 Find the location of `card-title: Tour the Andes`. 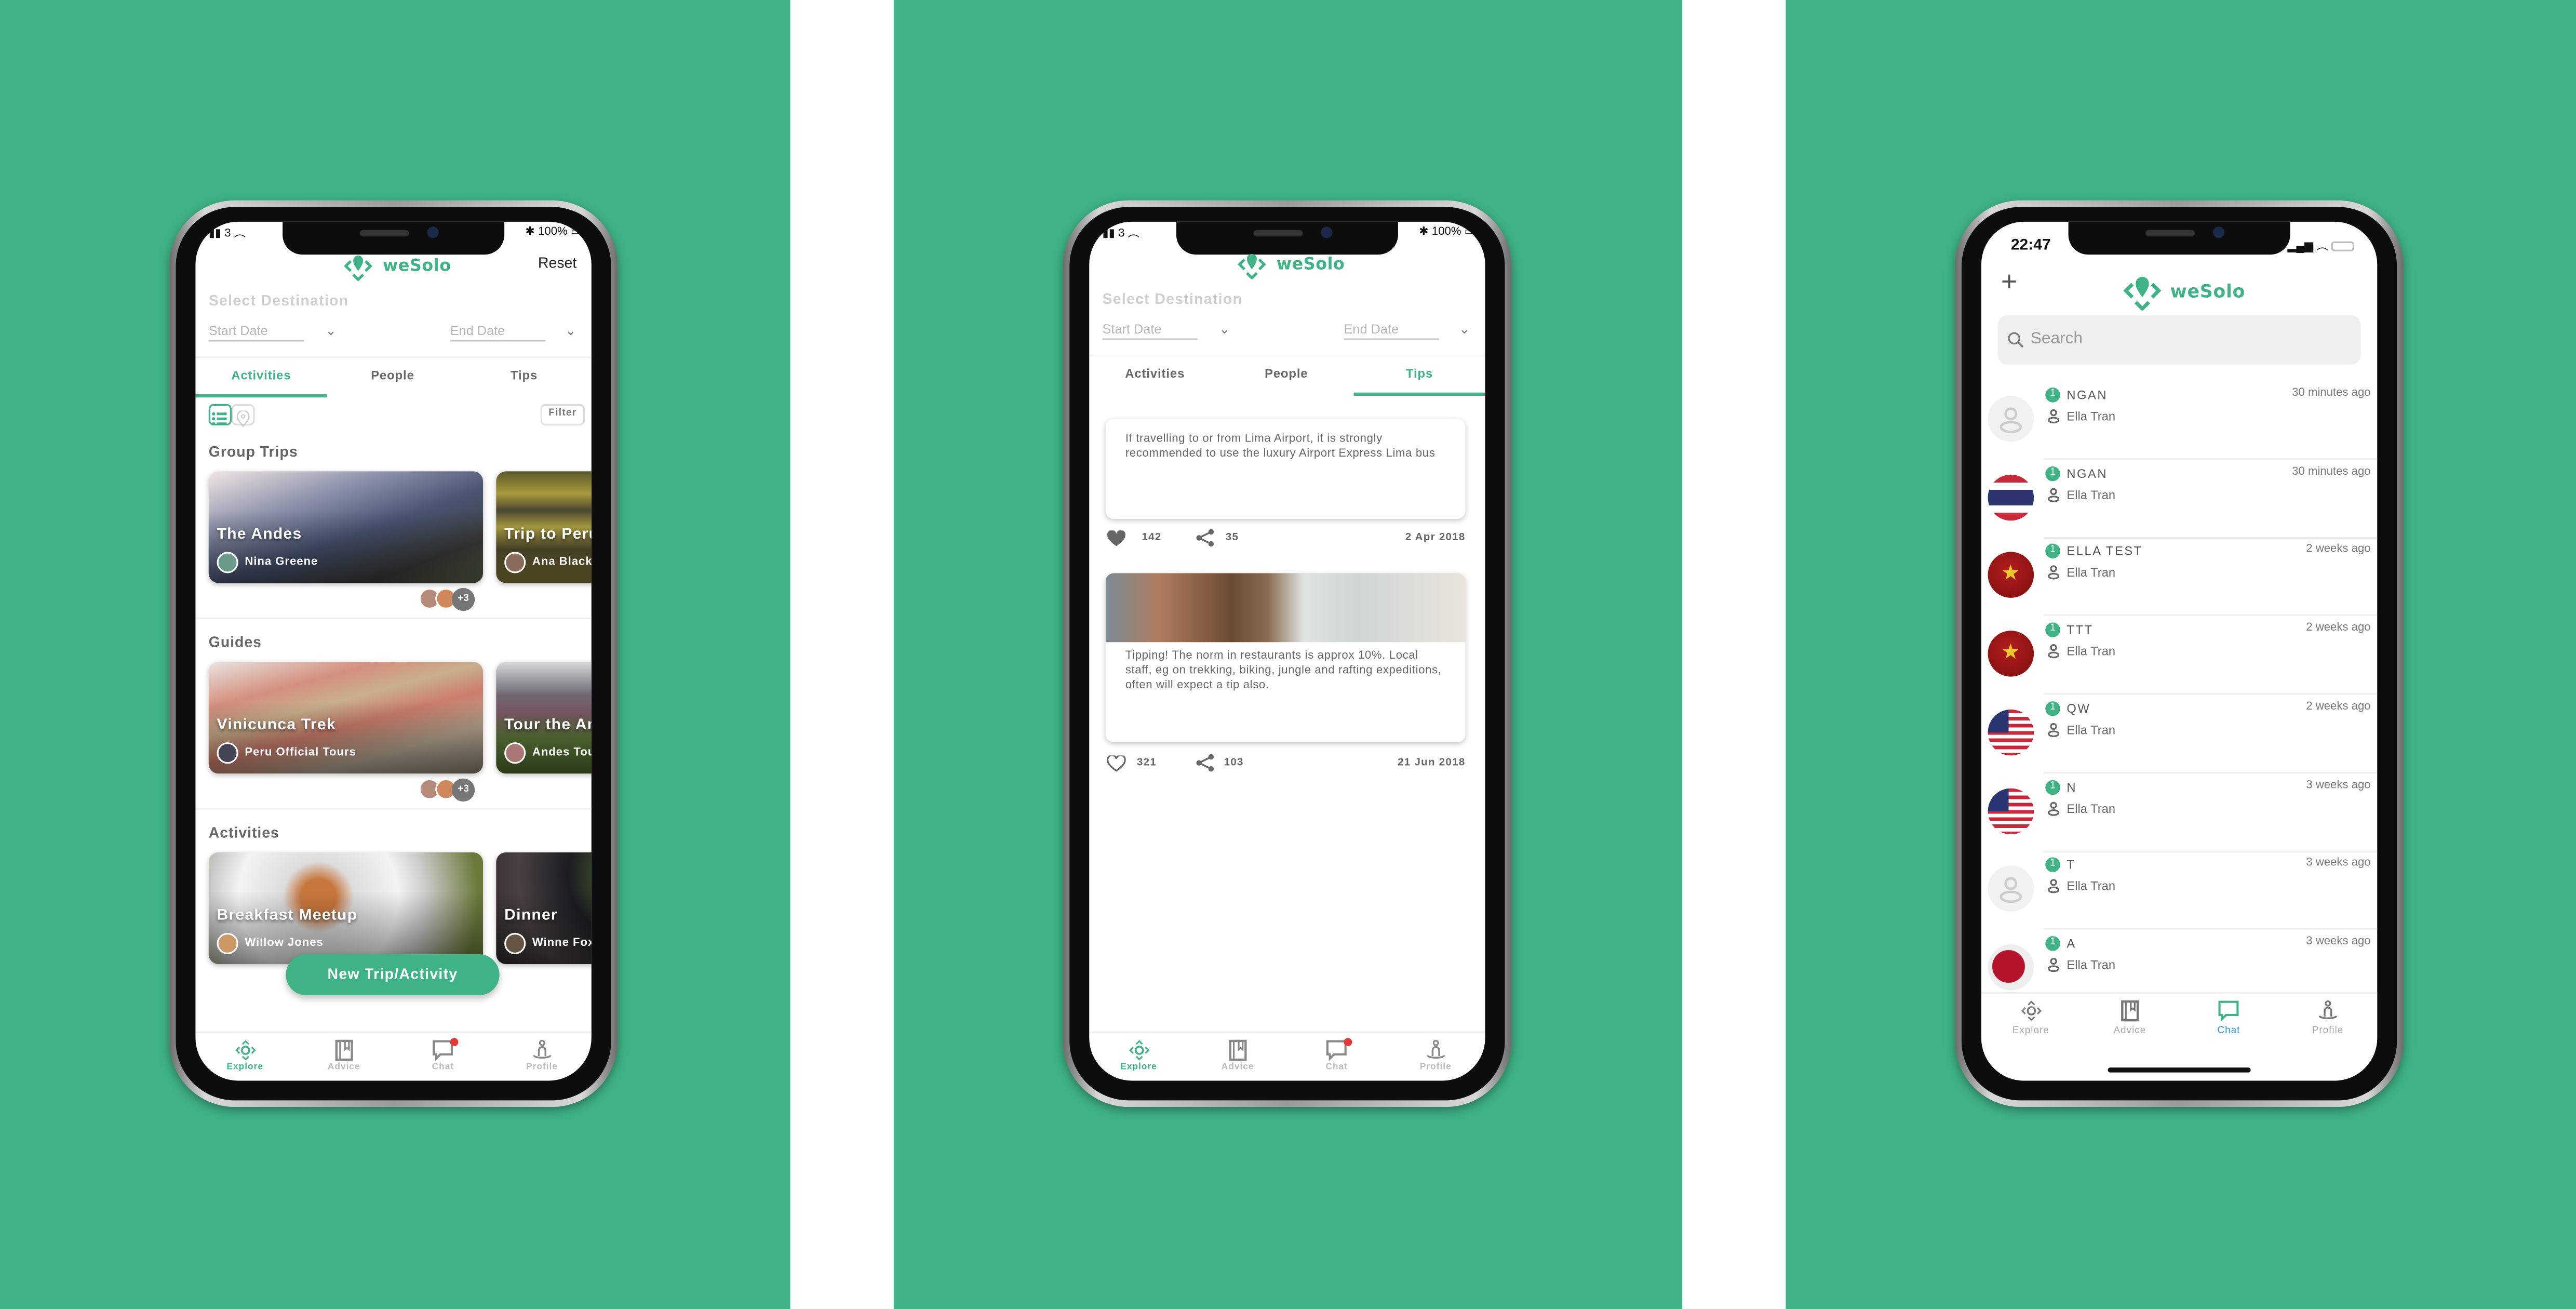

card-title: Tour the Andes is located at coordinates (548, 725).